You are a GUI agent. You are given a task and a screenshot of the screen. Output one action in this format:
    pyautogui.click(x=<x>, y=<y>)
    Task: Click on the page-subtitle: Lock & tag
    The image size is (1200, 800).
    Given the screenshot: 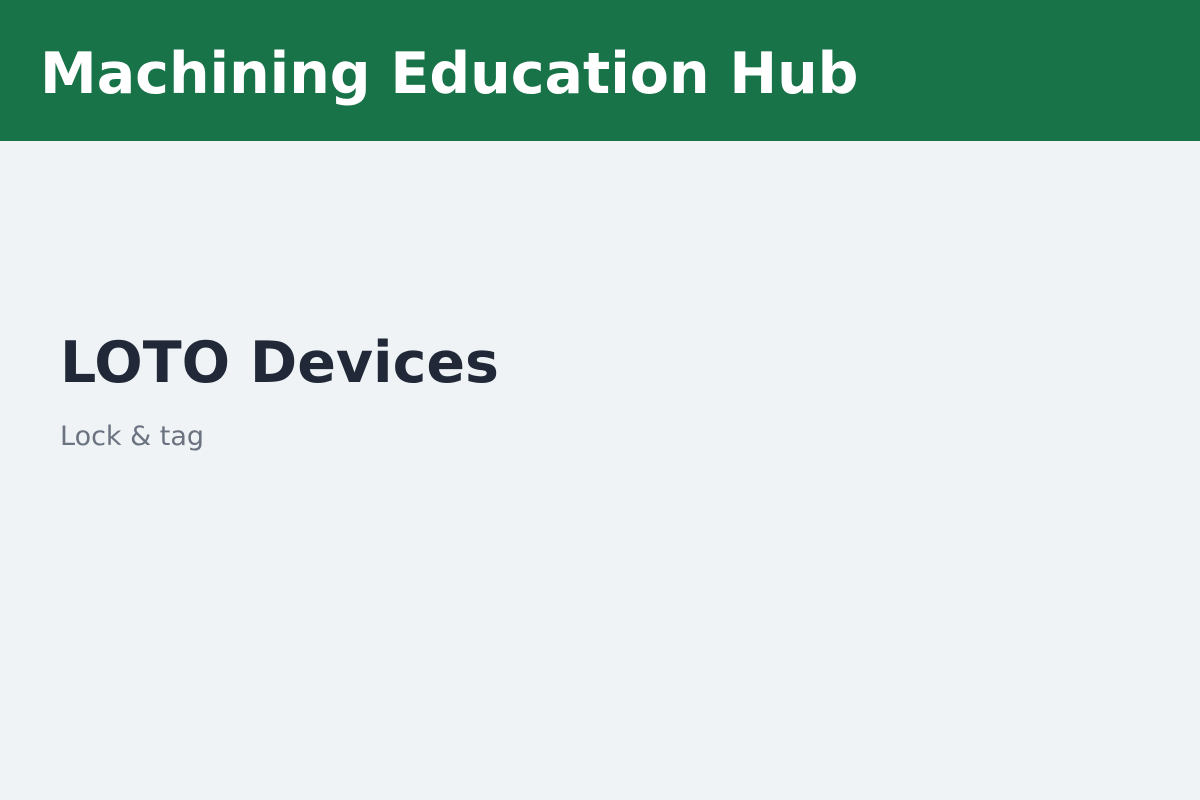 What is the action you would take?
    pyautogui.click(x=132, y=436)
    